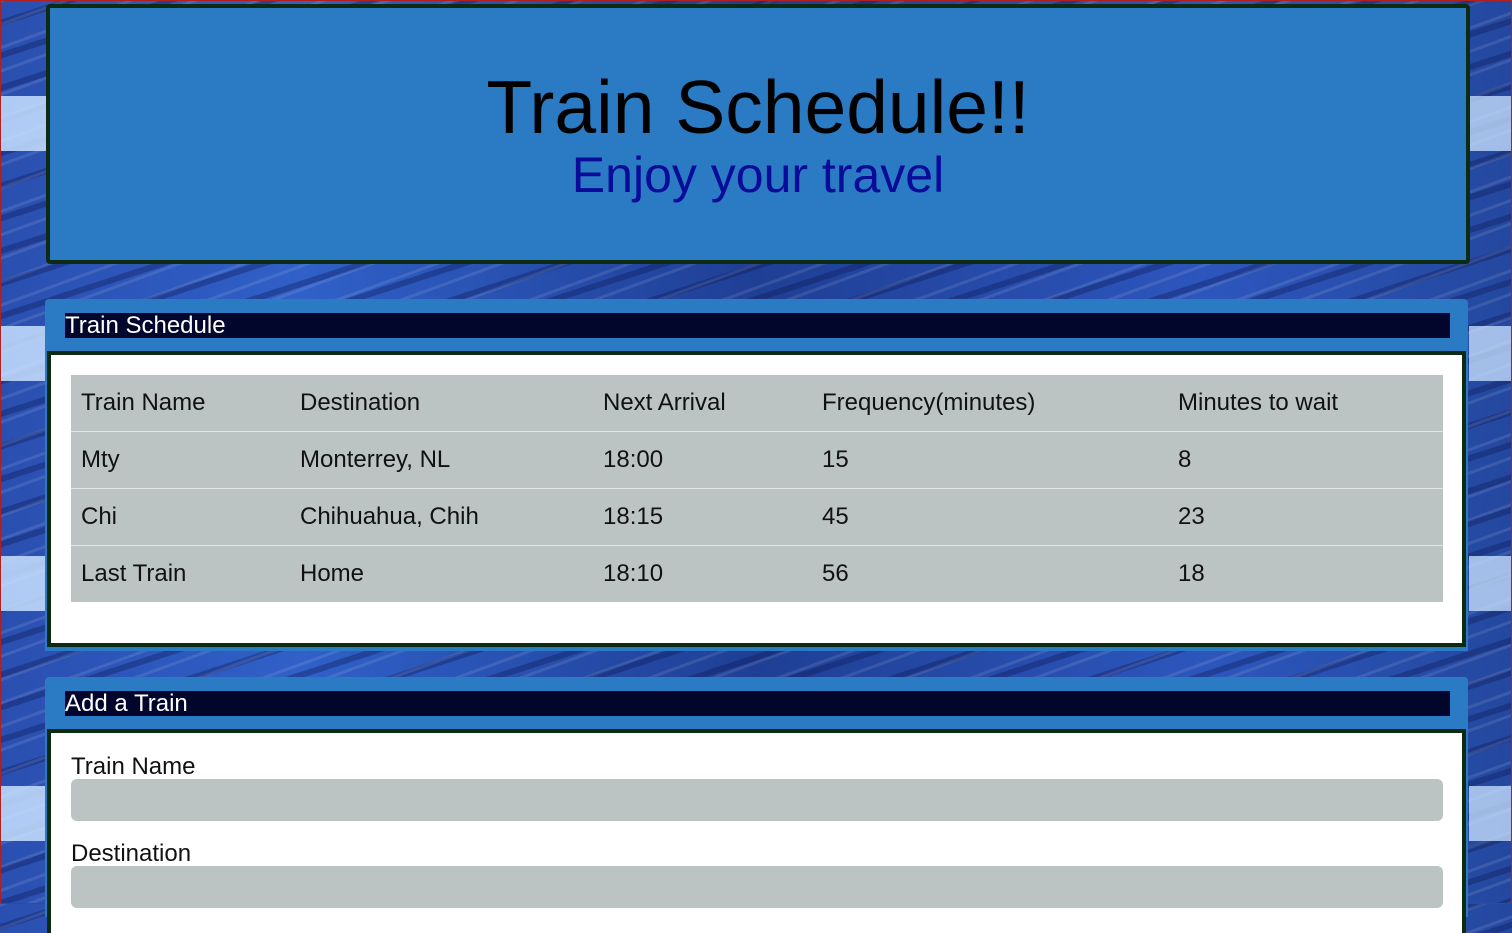 The height and width of the screenshot is (933, 1512). Describe the element at coordinates (180, 573) in the screenshot. I see `cell-train-name: Last Train` at that location.